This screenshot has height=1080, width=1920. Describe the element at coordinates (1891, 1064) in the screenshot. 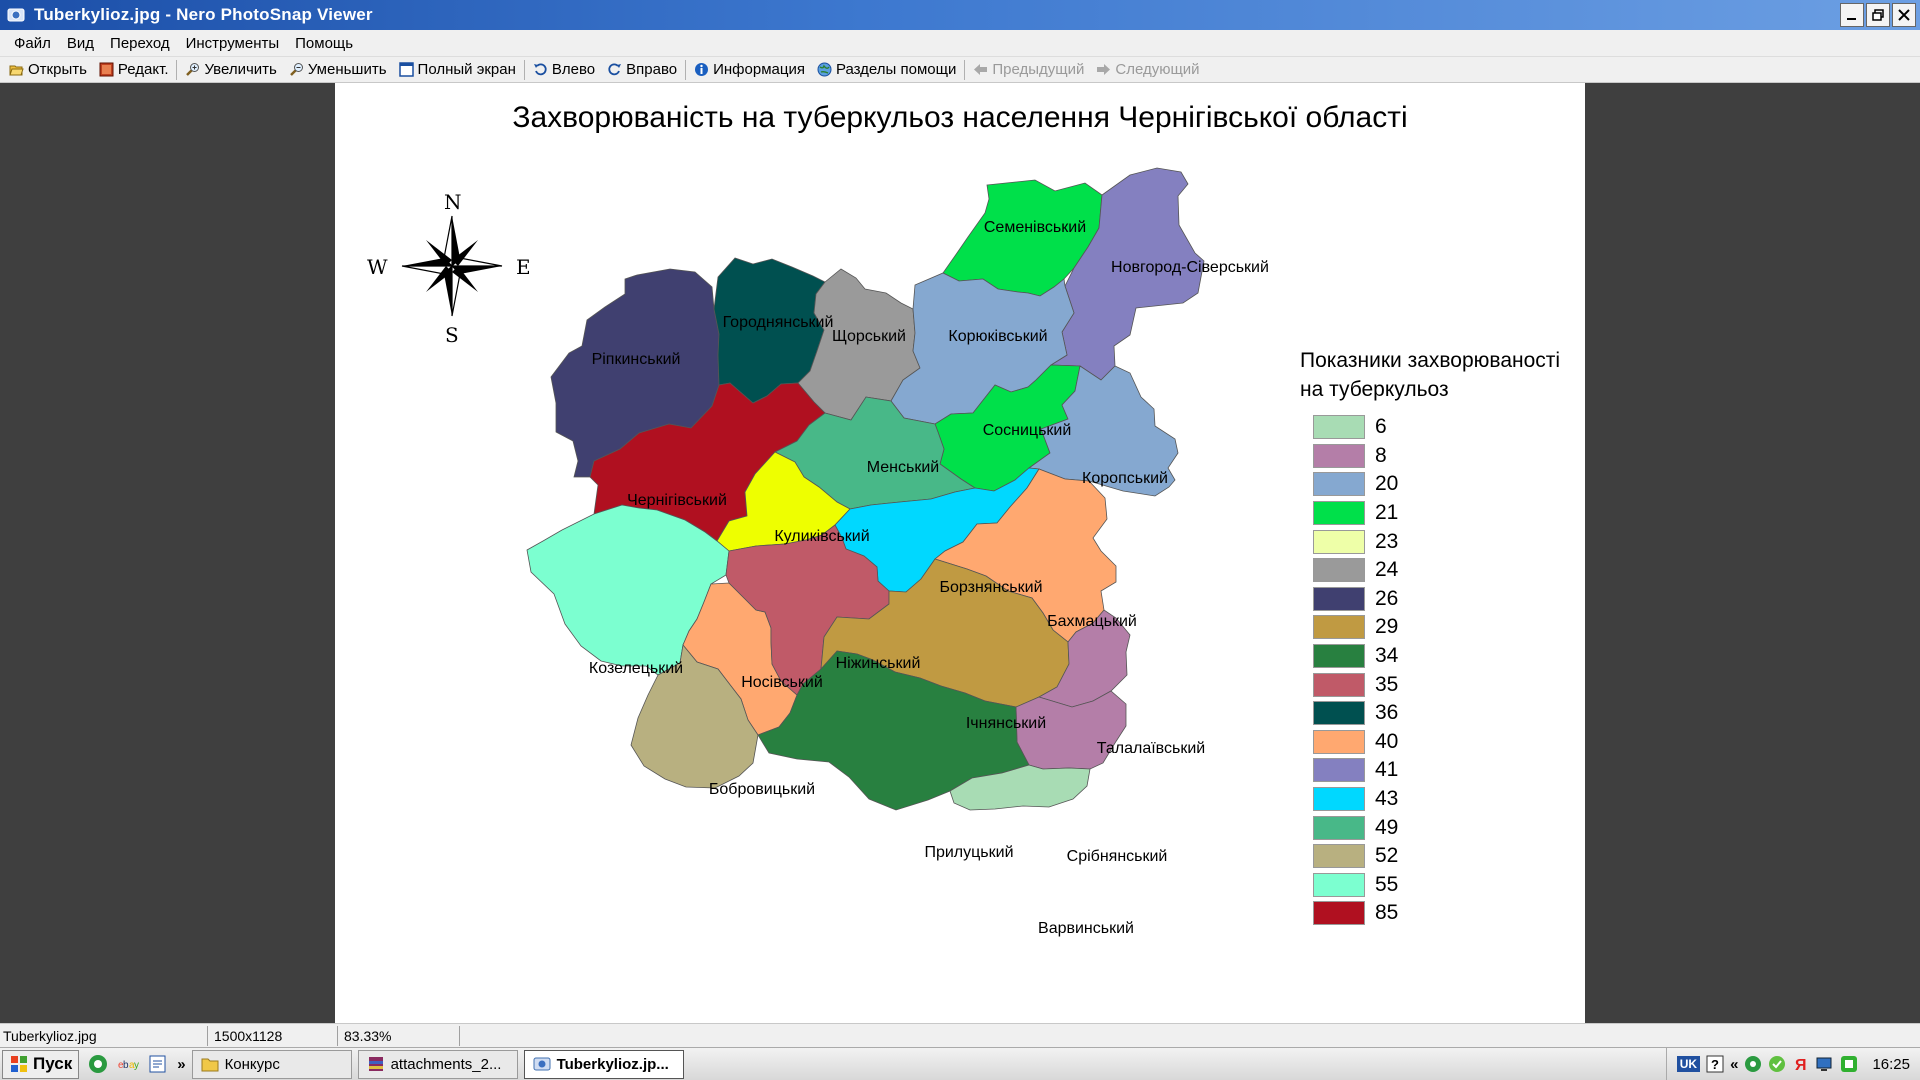

I see `clock: 16:25` at that location.